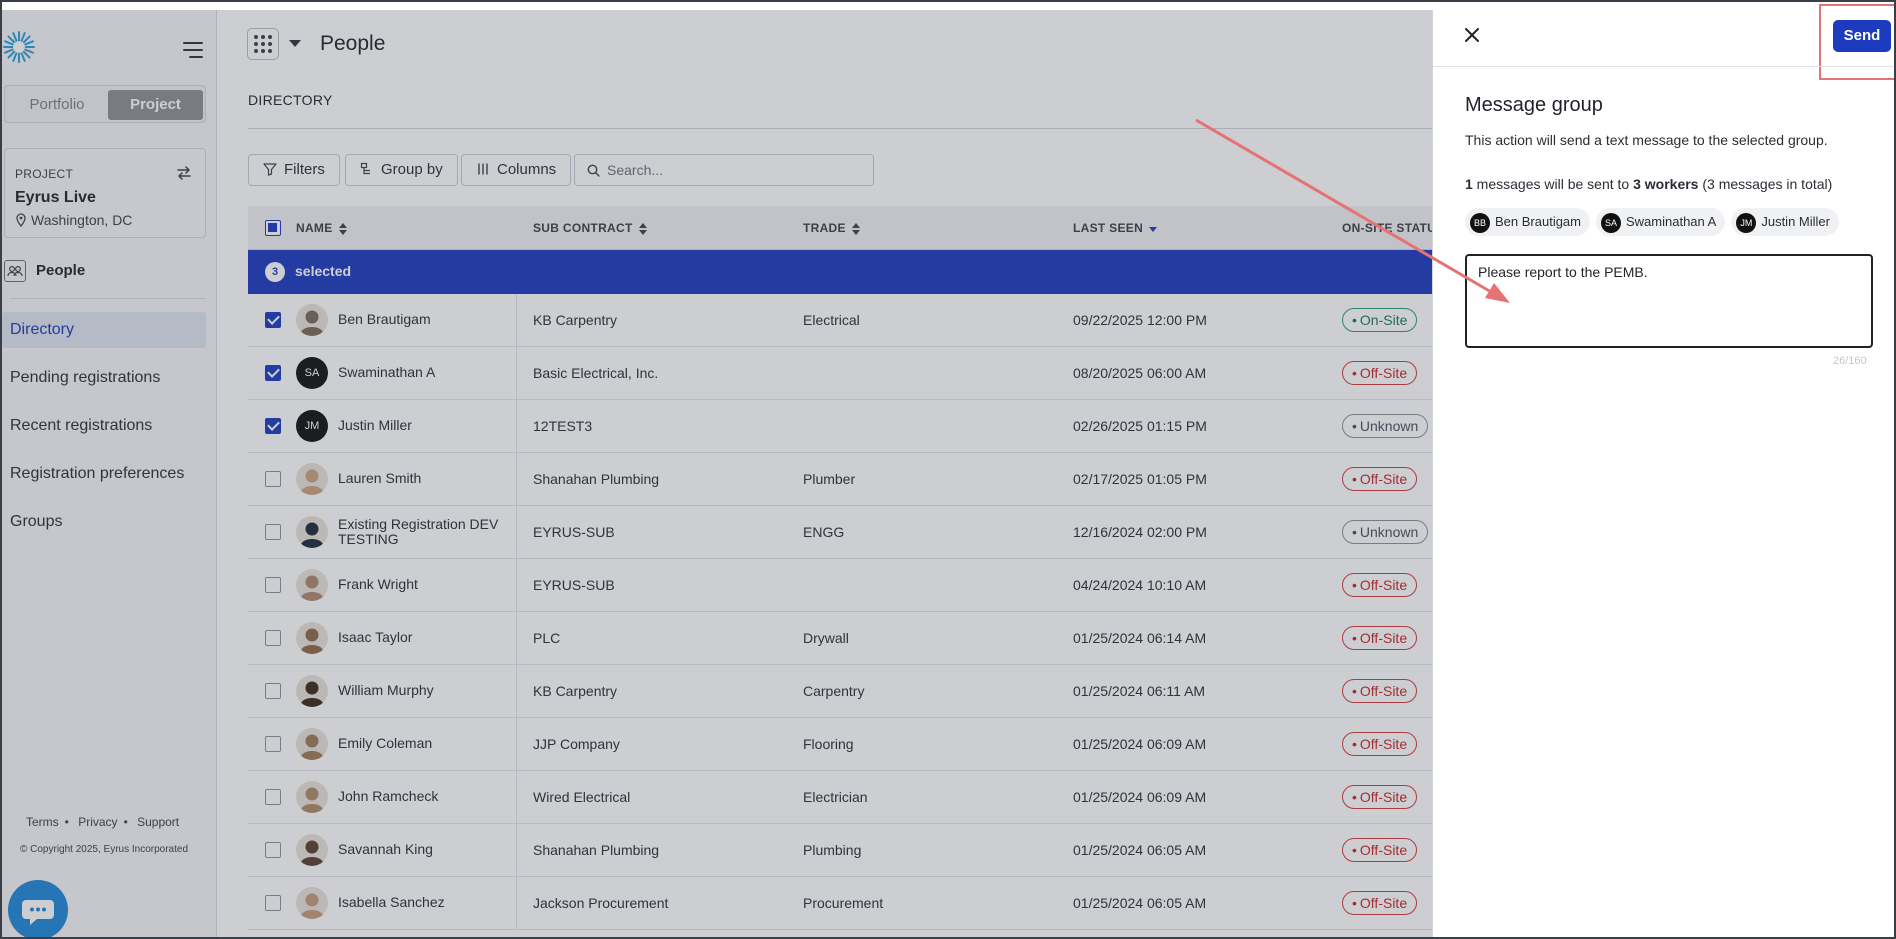  What do you see at coordinates (155, 105) in the screenshot?
I see `project-tab: Project` at bounding box center [155, 105].